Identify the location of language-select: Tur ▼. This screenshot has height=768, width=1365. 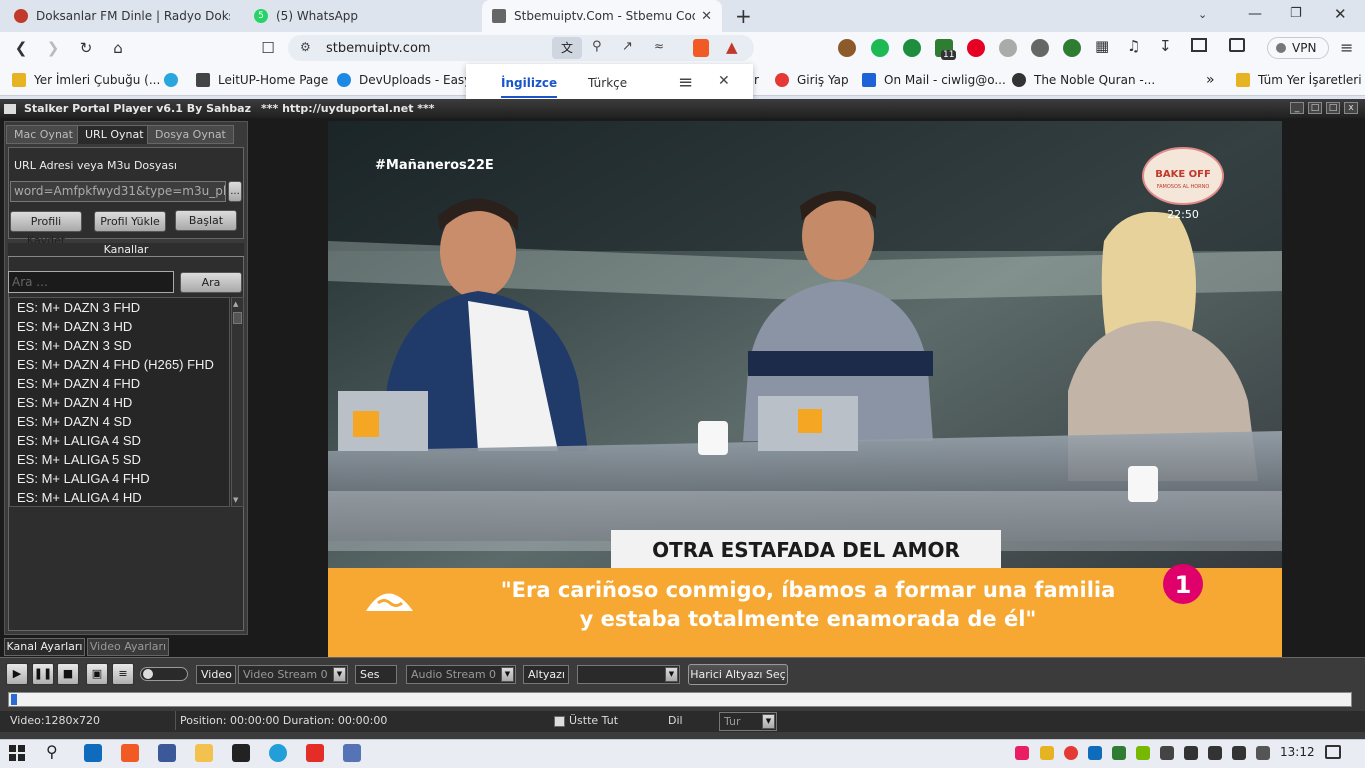
(748, 721).